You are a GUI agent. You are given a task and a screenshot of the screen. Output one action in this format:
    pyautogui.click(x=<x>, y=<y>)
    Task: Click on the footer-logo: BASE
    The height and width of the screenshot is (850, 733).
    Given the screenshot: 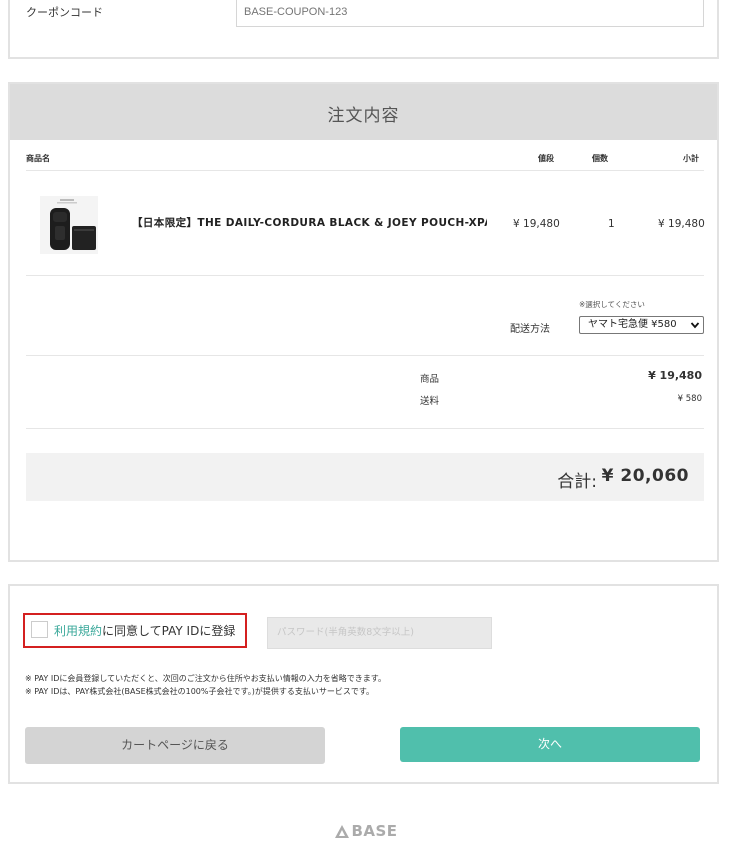 What is the action you would take?
    pyautogui.click(x=366, y=831)
    